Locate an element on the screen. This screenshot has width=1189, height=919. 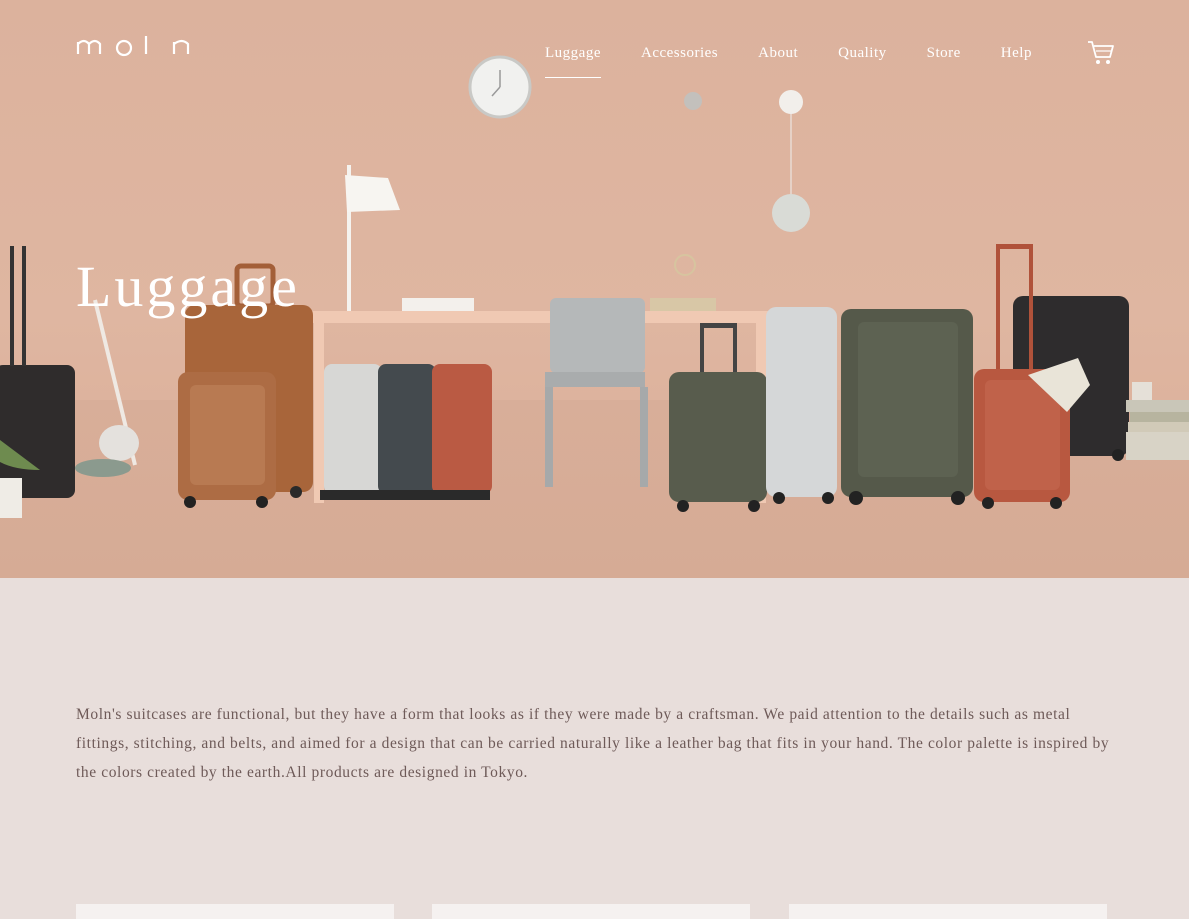
nav-help: Help is located at coordinates (1016, 61).